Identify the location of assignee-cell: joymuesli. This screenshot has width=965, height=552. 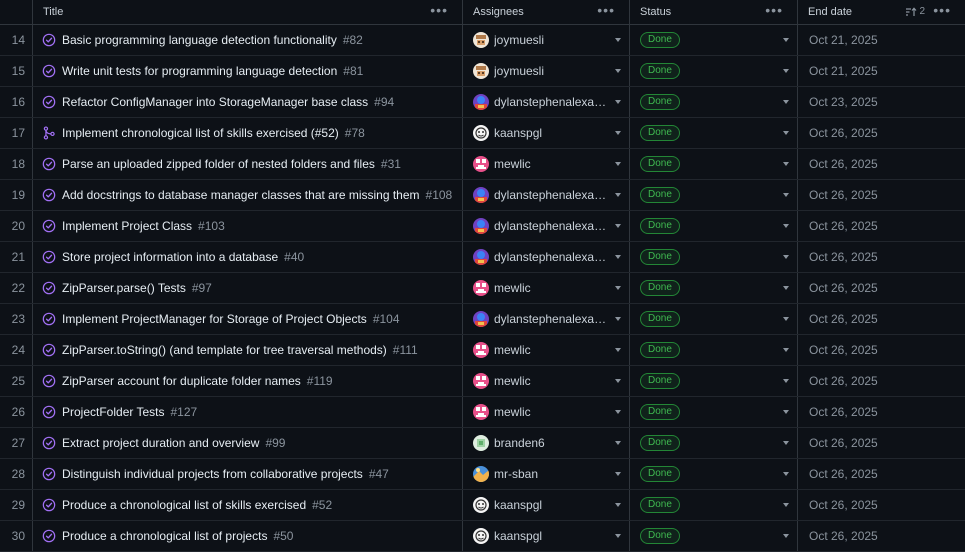
(546, 71).